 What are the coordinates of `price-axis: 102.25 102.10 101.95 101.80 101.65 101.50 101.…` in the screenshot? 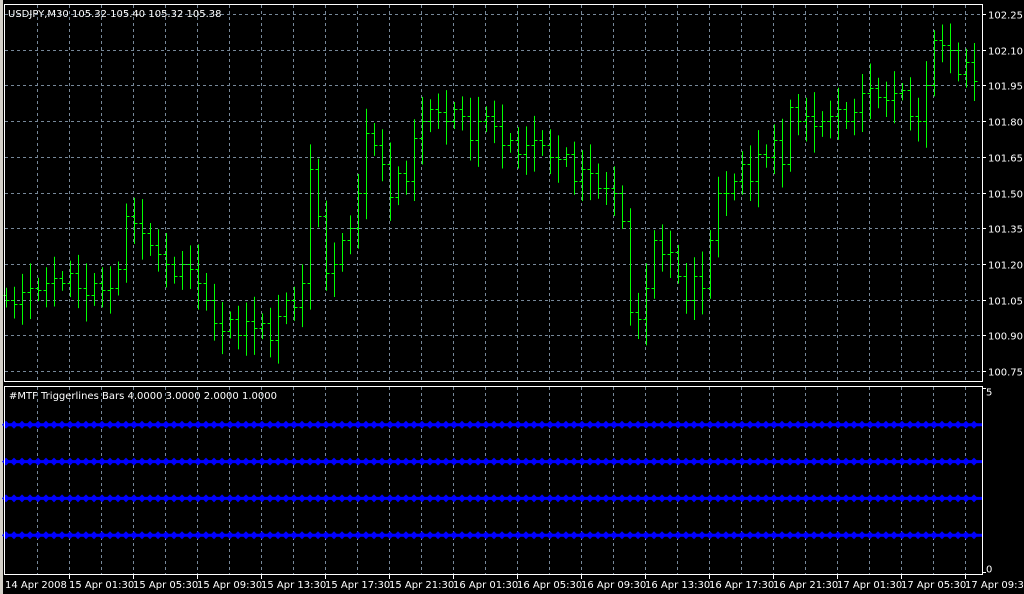 It's located at (1002, 195).